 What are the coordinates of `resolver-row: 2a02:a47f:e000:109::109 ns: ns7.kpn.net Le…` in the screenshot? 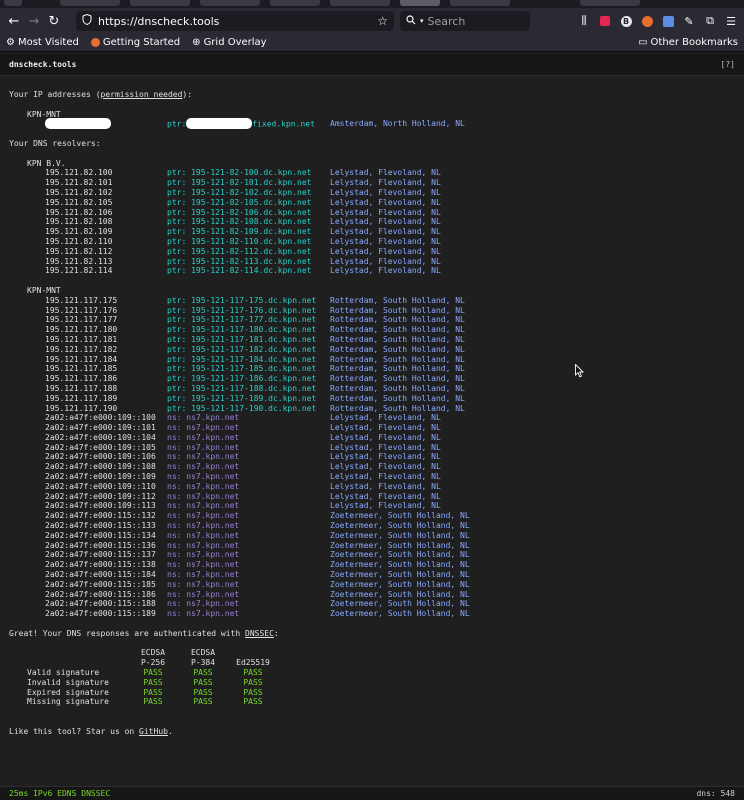 It's located at (372, 477).